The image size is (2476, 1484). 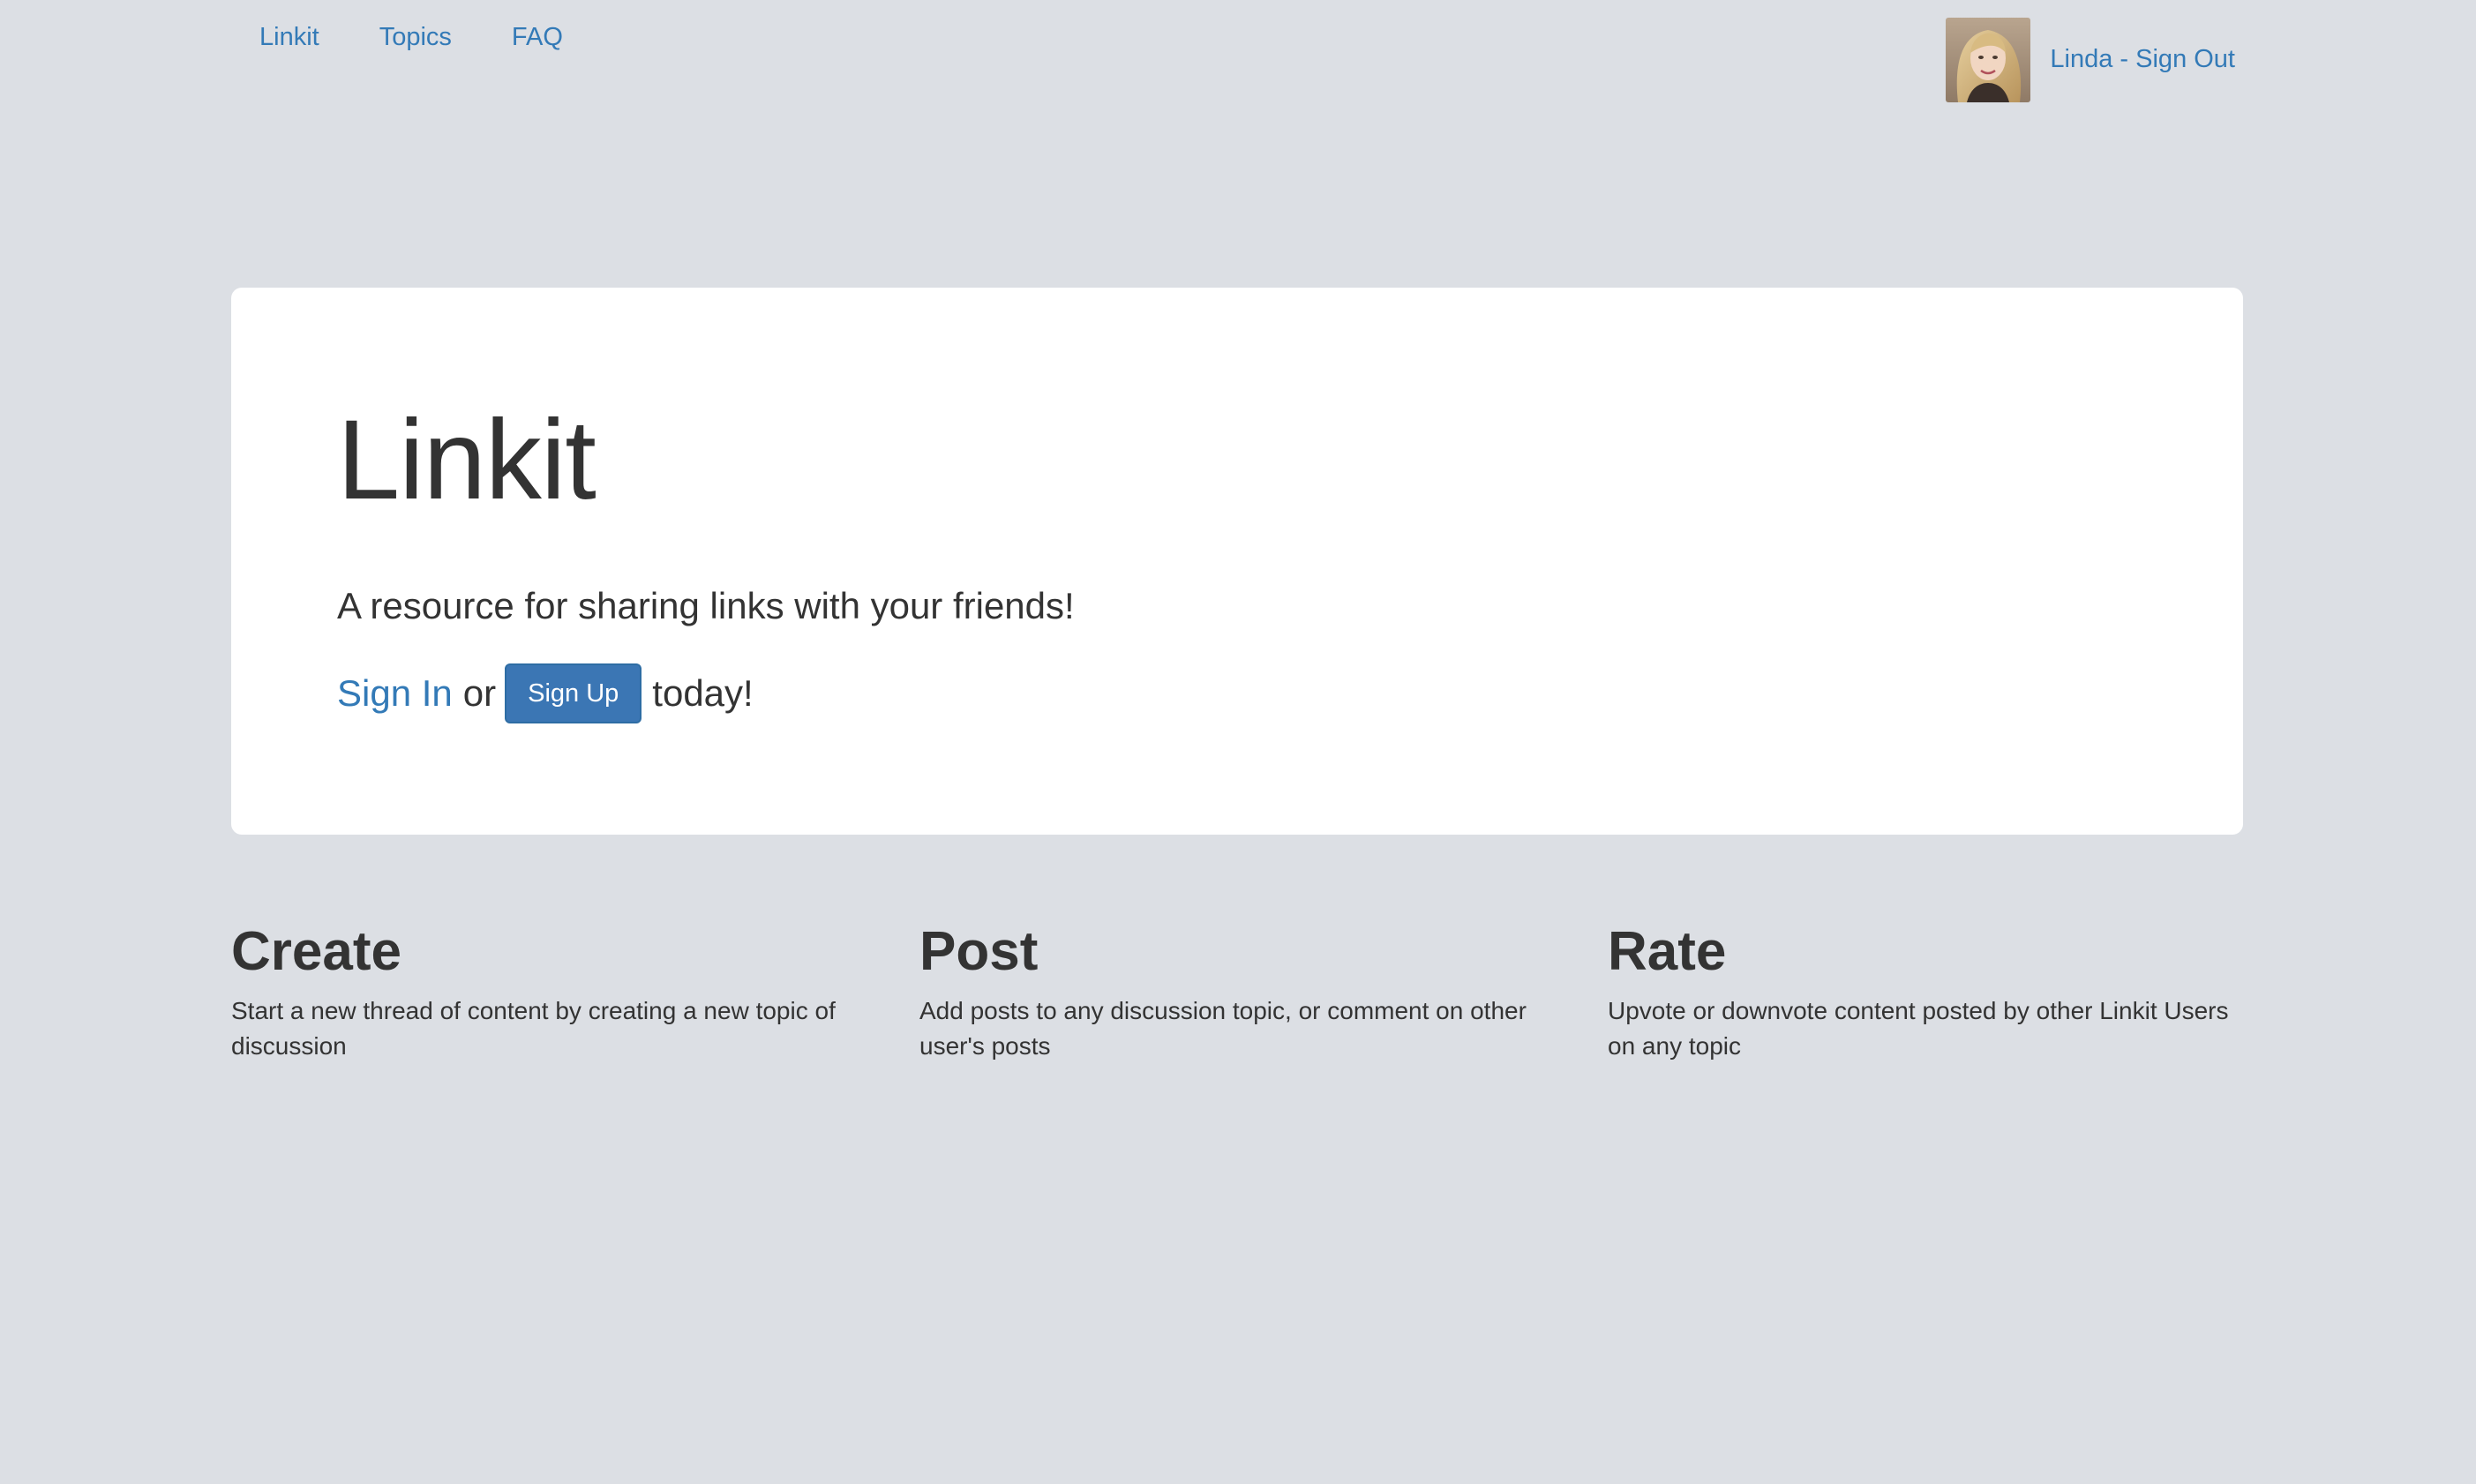 I want to click on user-menu: Linda - Sign Out, so click(x=2090, y=60).